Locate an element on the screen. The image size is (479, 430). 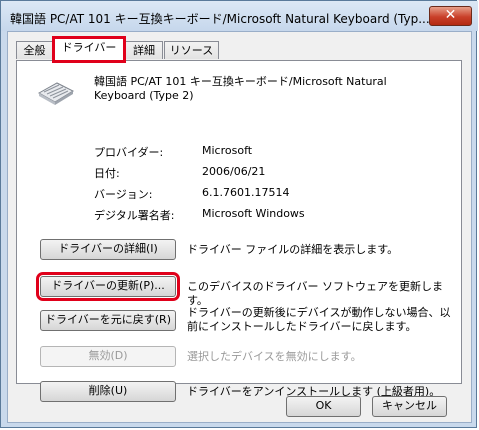
close-icon: ✕ is located at coordinates (450, 15).